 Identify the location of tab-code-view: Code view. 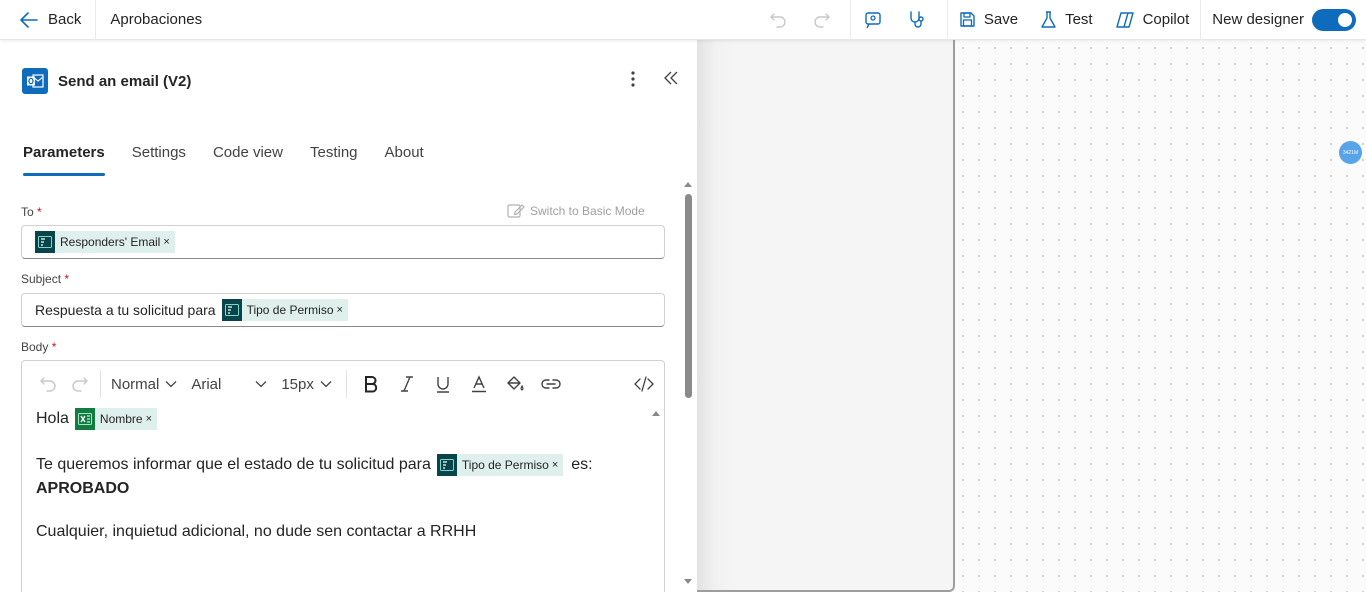
(248, 158).